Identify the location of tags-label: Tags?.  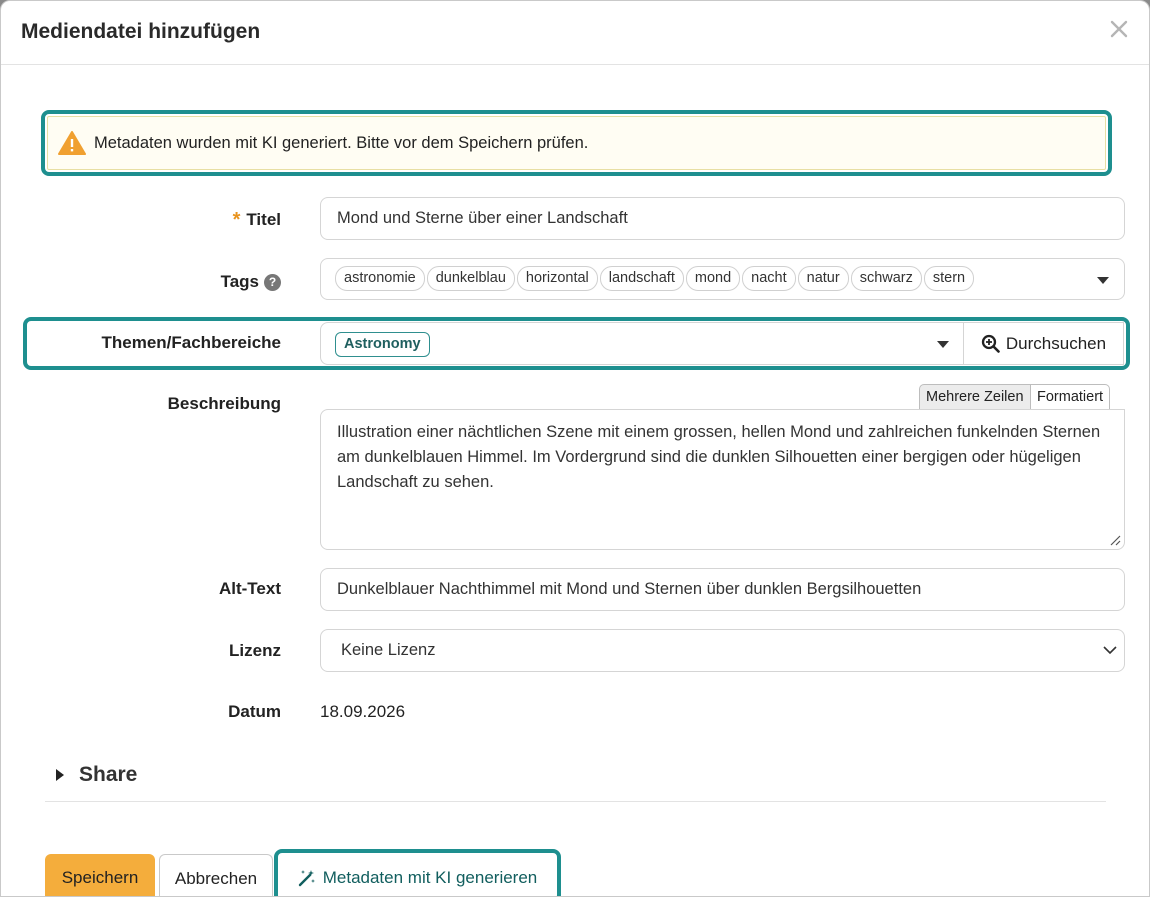
(251, 282).